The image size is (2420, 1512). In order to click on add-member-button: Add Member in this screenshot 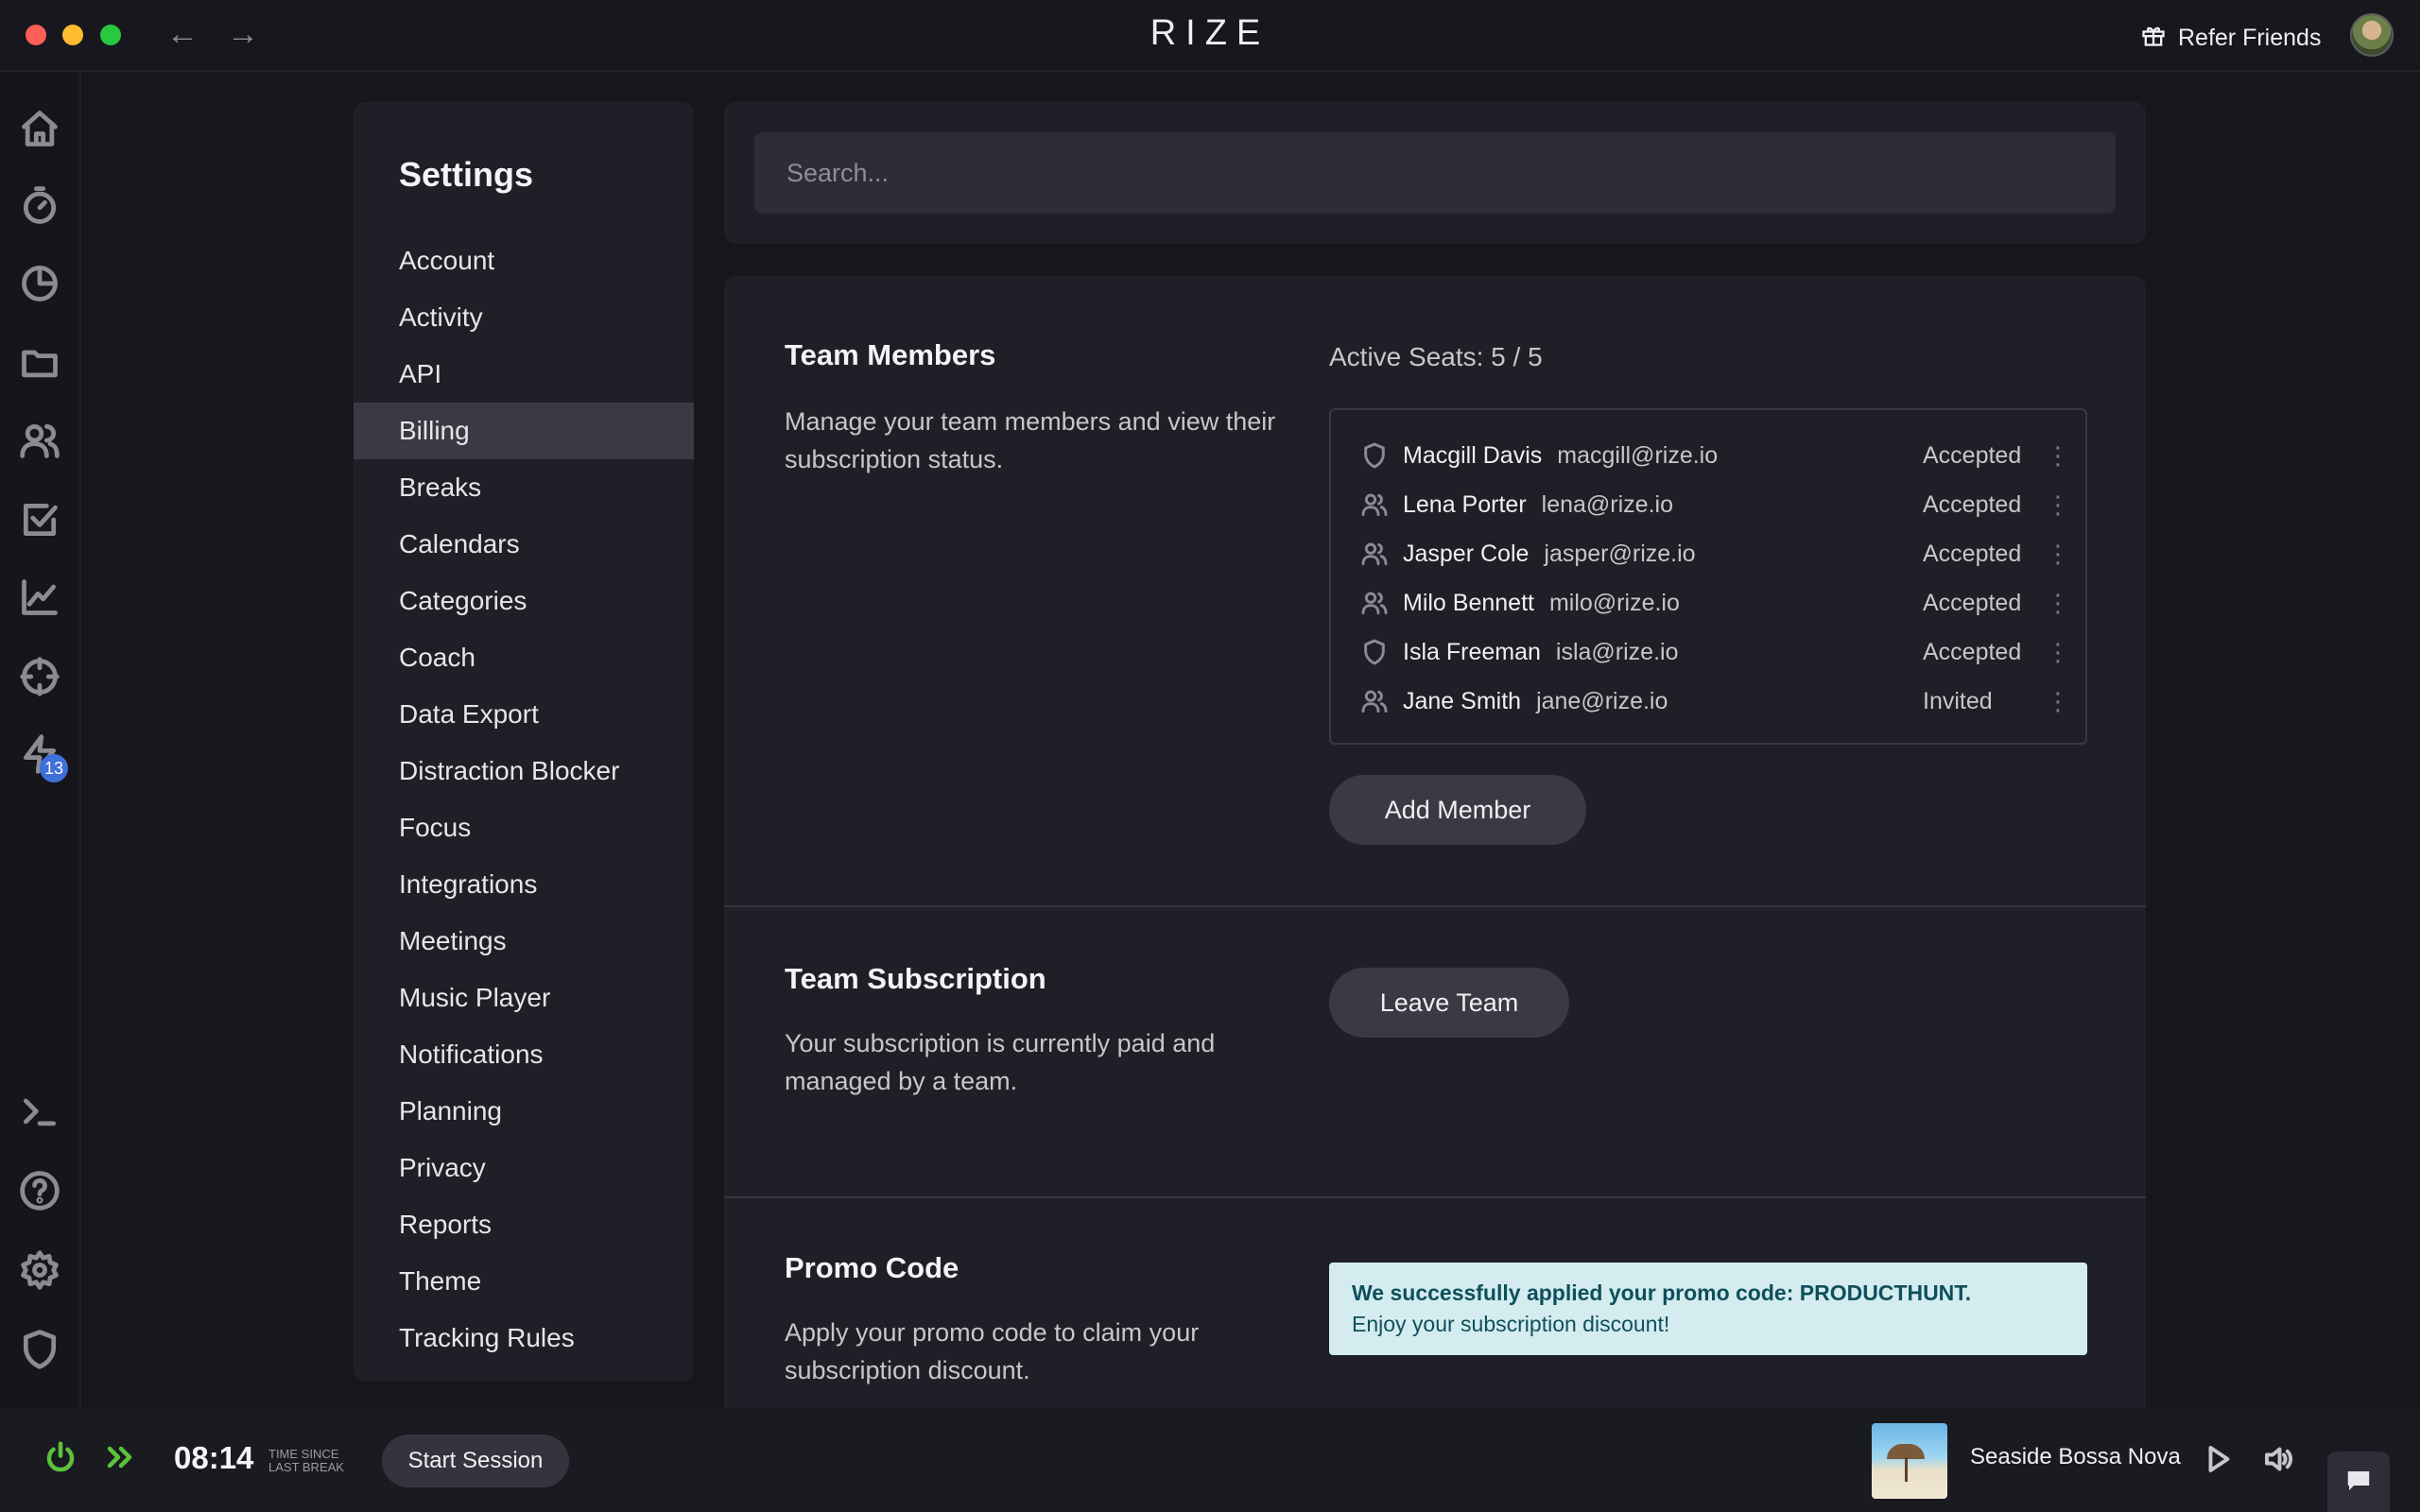, I will do `click(1457, 810)`.